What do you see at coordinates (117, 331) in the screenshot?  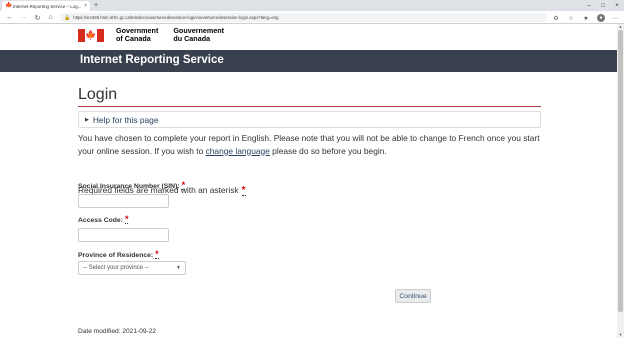 I see `date-modified: Date modified: 2021-09-22` at bounding box center [117, 331].